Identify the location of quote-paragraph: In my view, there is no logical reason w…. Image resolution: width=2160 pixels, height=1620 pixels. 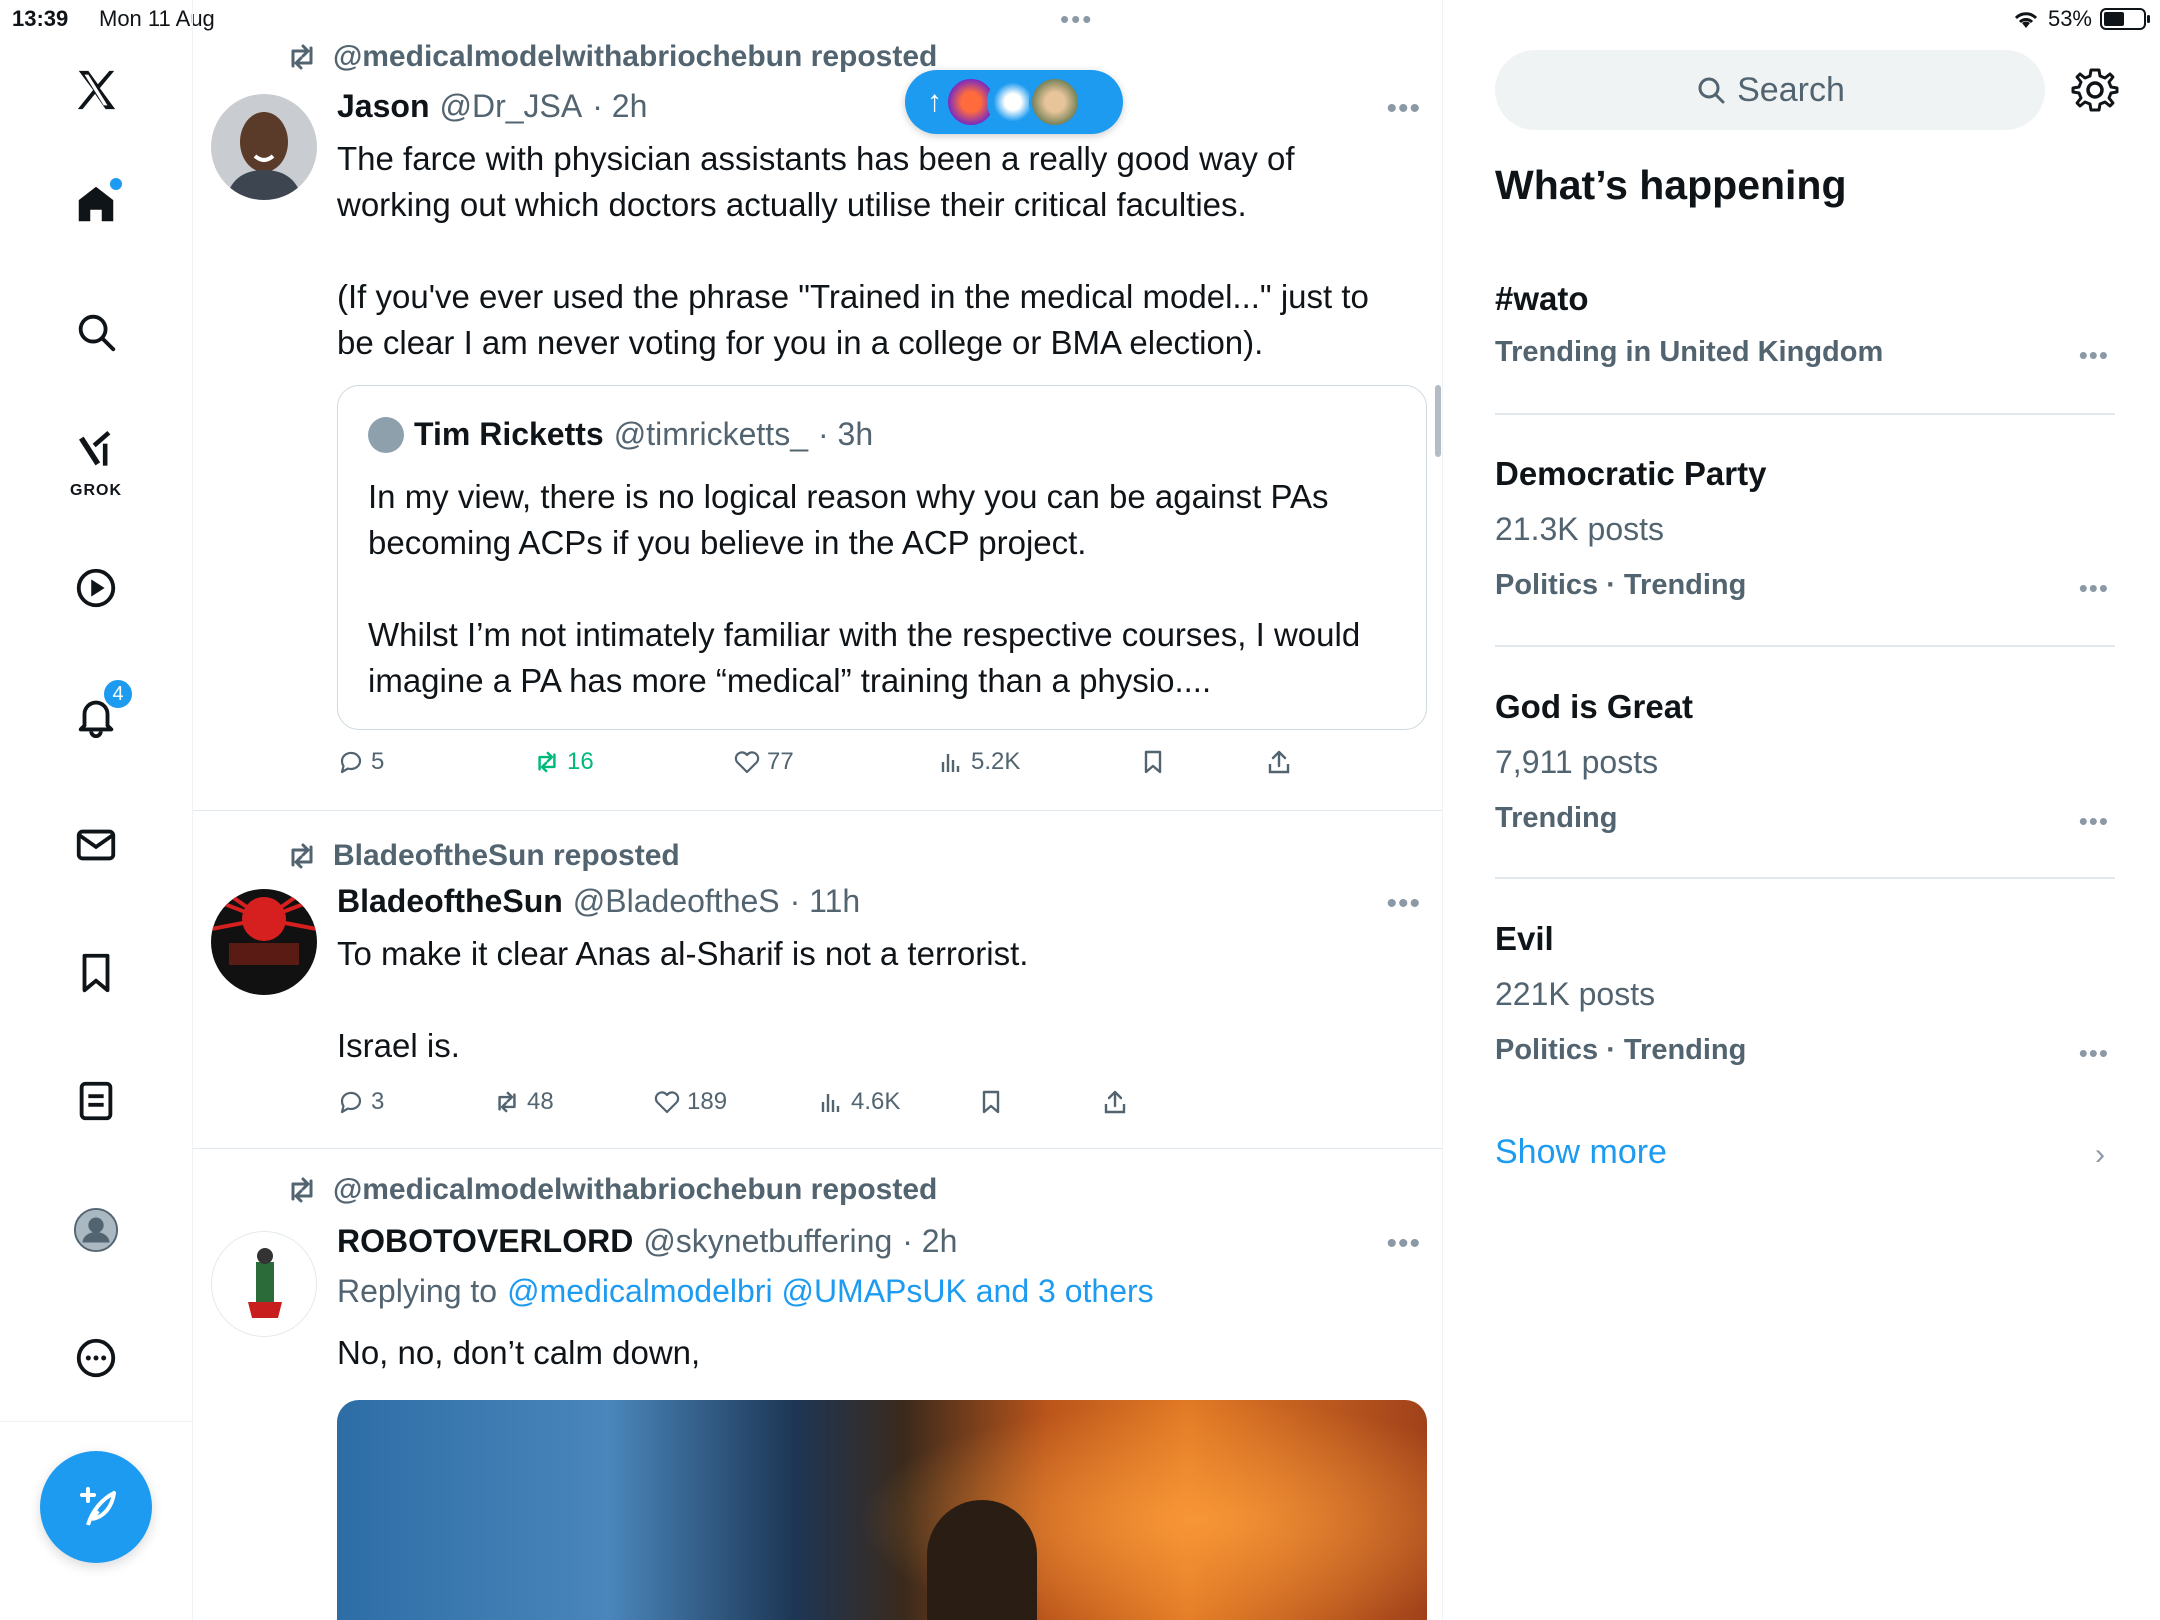
(848, 519).